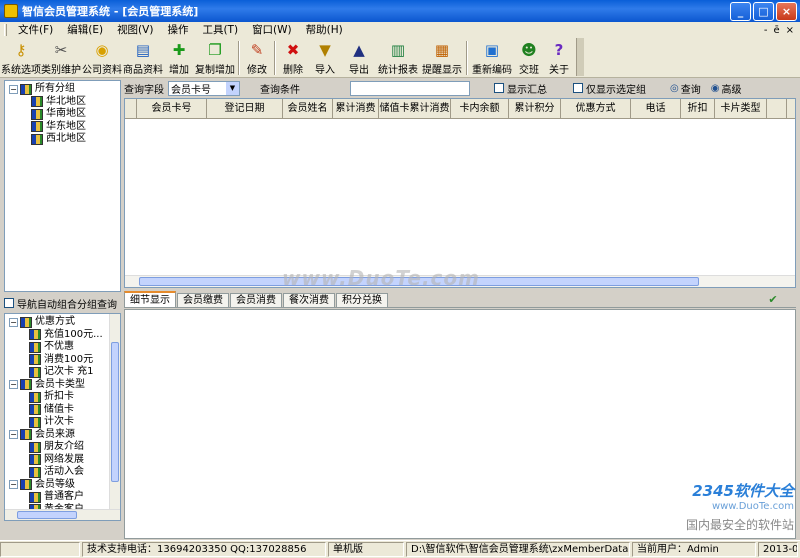  What do you see at coordinates (309, 300) in the screenshot?
I see `tab-meal-consumption: 餐次消费` at bounding box center [309, 300].